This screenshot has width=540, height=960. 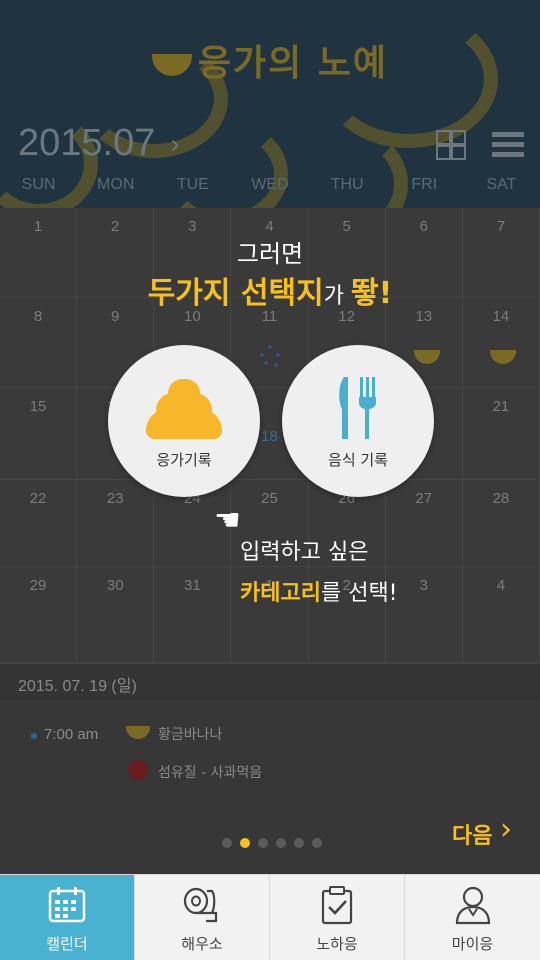 What do you see at coordinates (38, 184) in the screenshot?
I see `weekday-label: SUN` at bounding box center [38, 184].